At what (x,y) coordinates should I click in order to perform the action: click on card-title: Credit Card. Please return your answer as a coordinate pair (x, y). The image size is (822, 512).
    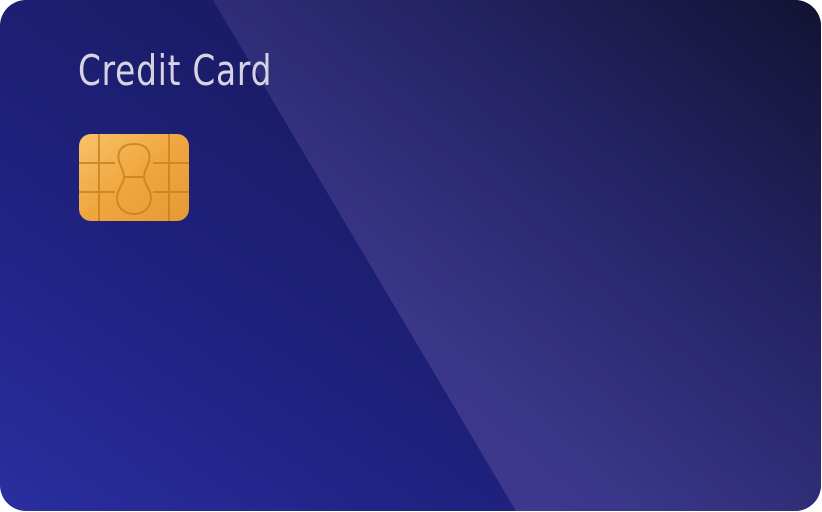
    Looking at the image, I should click on (175, 70).